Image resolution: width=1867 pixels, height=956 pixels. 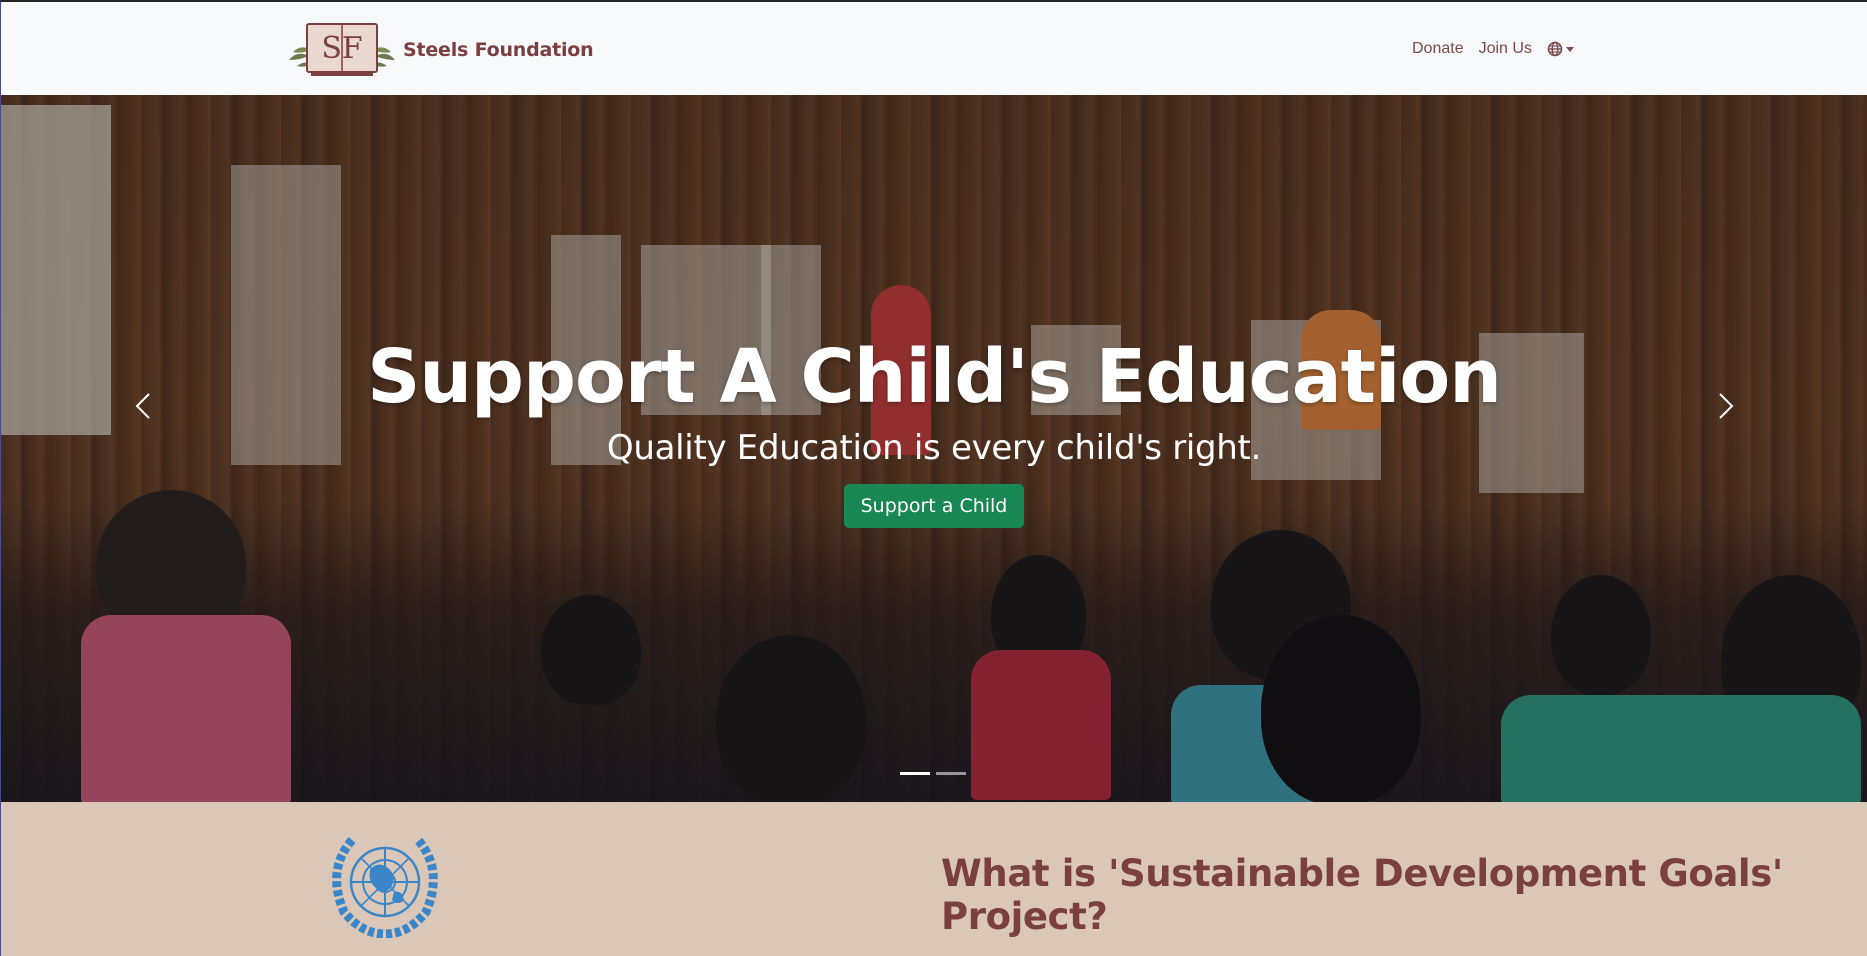 What do you see at coordinates (1505, 49) in the screenshot?
I see `nav-join-us-link: Join Us` at bounding box center [1505, 49].